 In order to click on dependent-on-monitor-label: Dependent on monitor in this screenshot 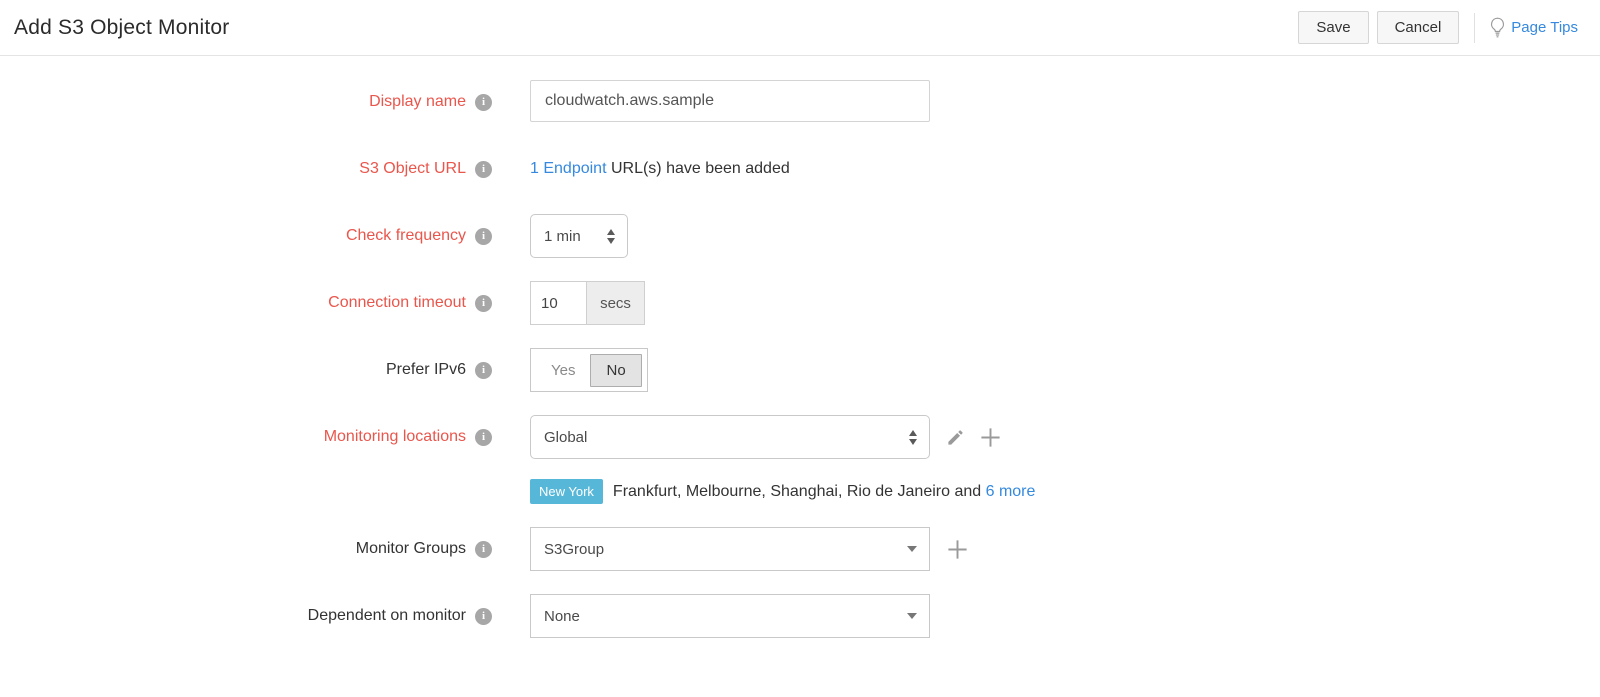, I will do `click(386, 615)`.